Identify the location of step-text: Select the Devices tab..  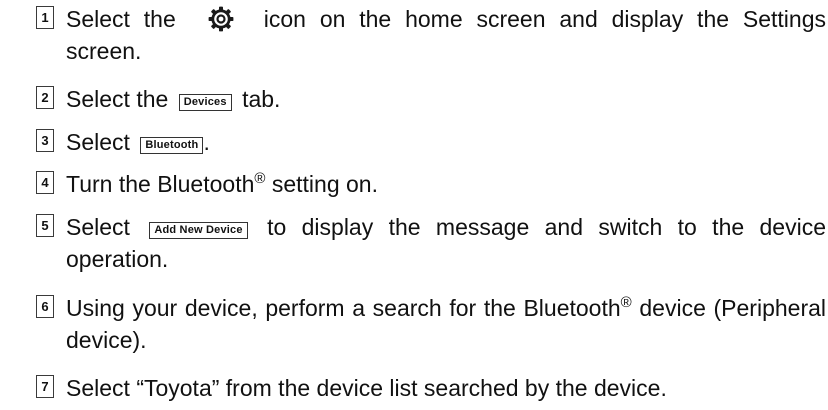
(446, 99).